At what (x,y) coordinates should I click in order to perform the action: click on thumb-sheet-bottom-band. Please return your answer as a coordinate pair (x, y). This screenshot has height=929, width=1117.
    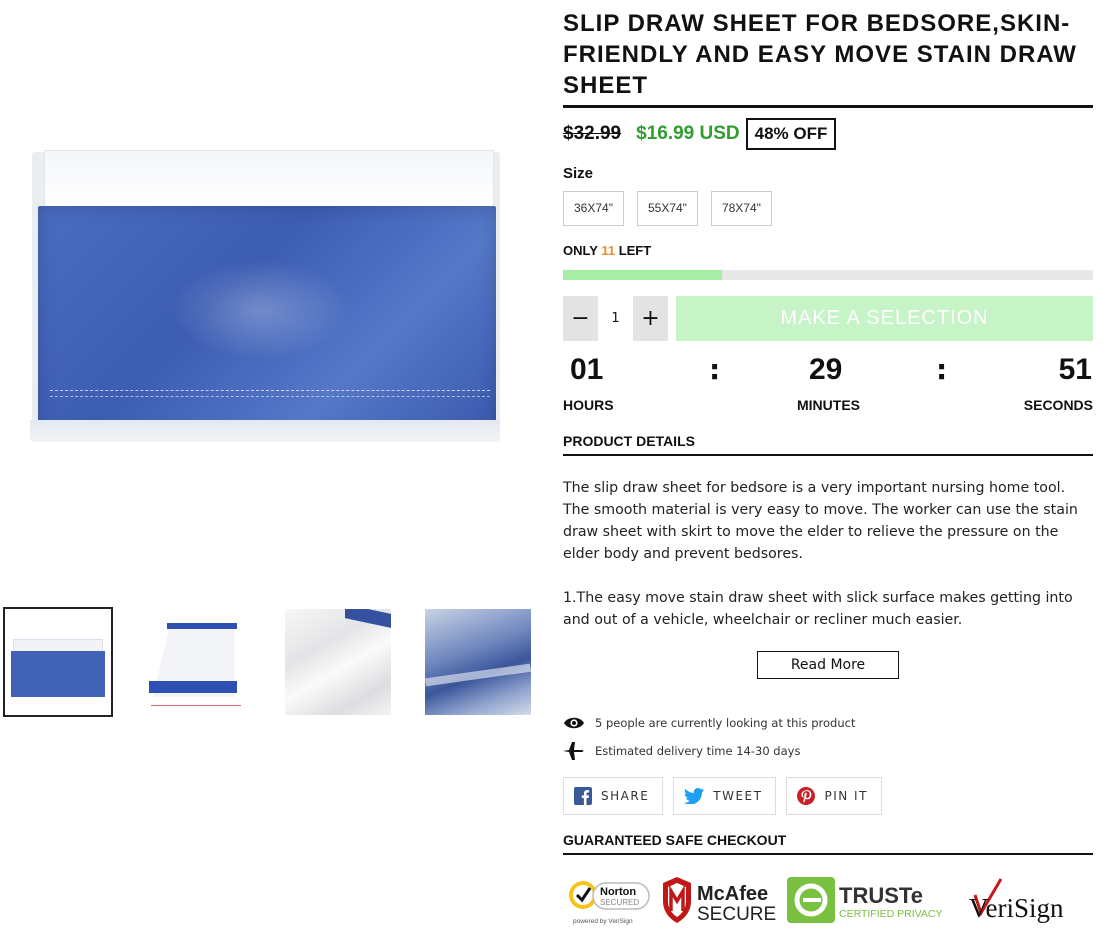
    Looking at the image, I should click on (193, 687).